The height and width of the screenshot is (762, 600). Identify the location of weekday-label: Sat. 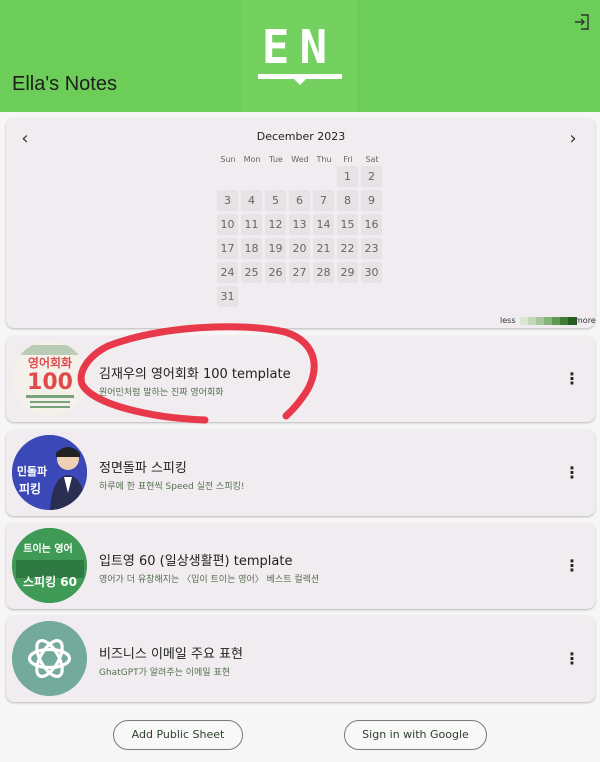
(372, 159).